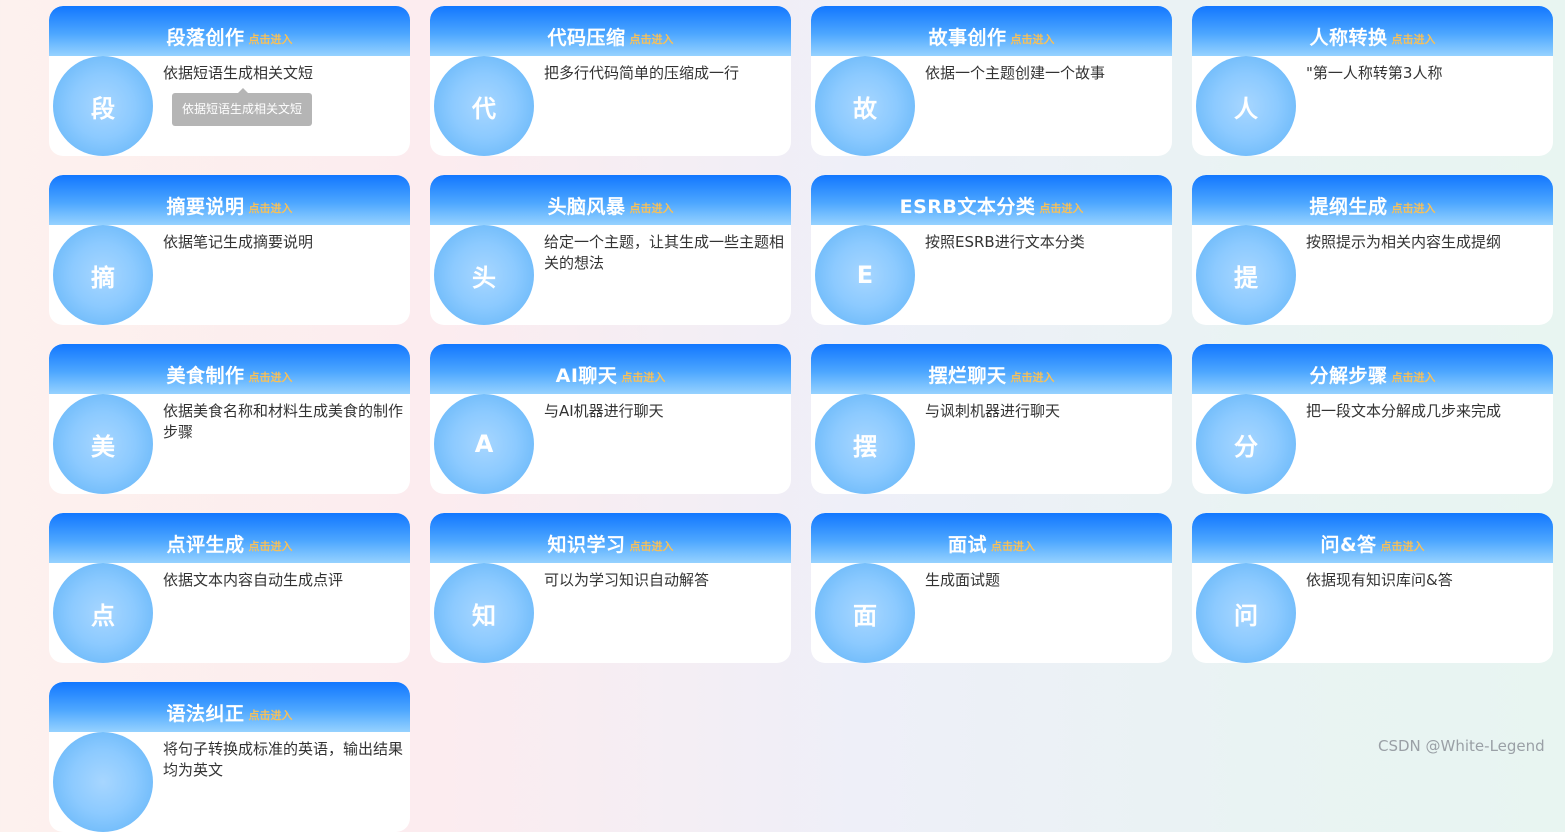 The width and height of the screenshot is (1565, 832). I want to click on avatar-letter: 分, so click(1246, 446).